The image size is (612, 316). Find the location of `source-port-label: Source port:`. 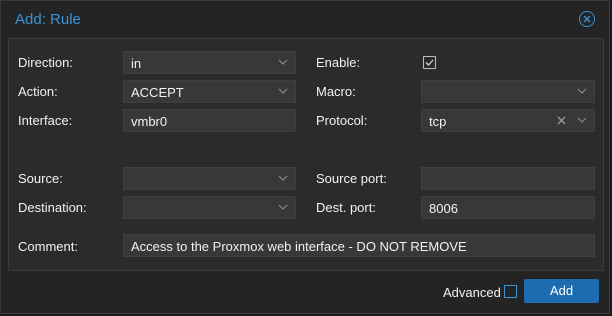

source-port-label: Source port: is located at coordinates (351, 178).